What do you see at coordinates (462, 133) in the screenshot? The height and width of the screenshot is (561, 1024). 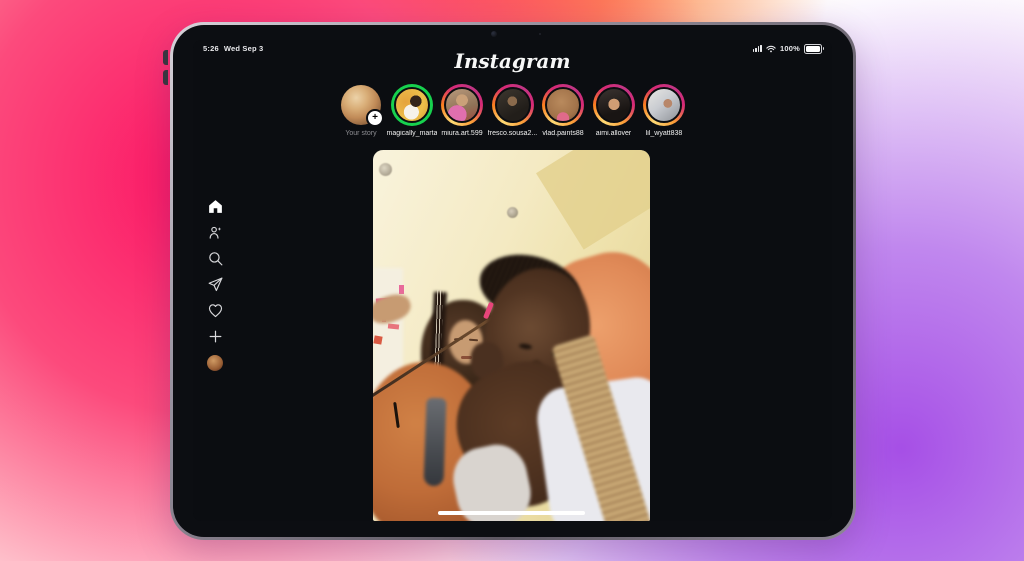 I see `story-username: miura.art.599` at bounding box center [462, 133].